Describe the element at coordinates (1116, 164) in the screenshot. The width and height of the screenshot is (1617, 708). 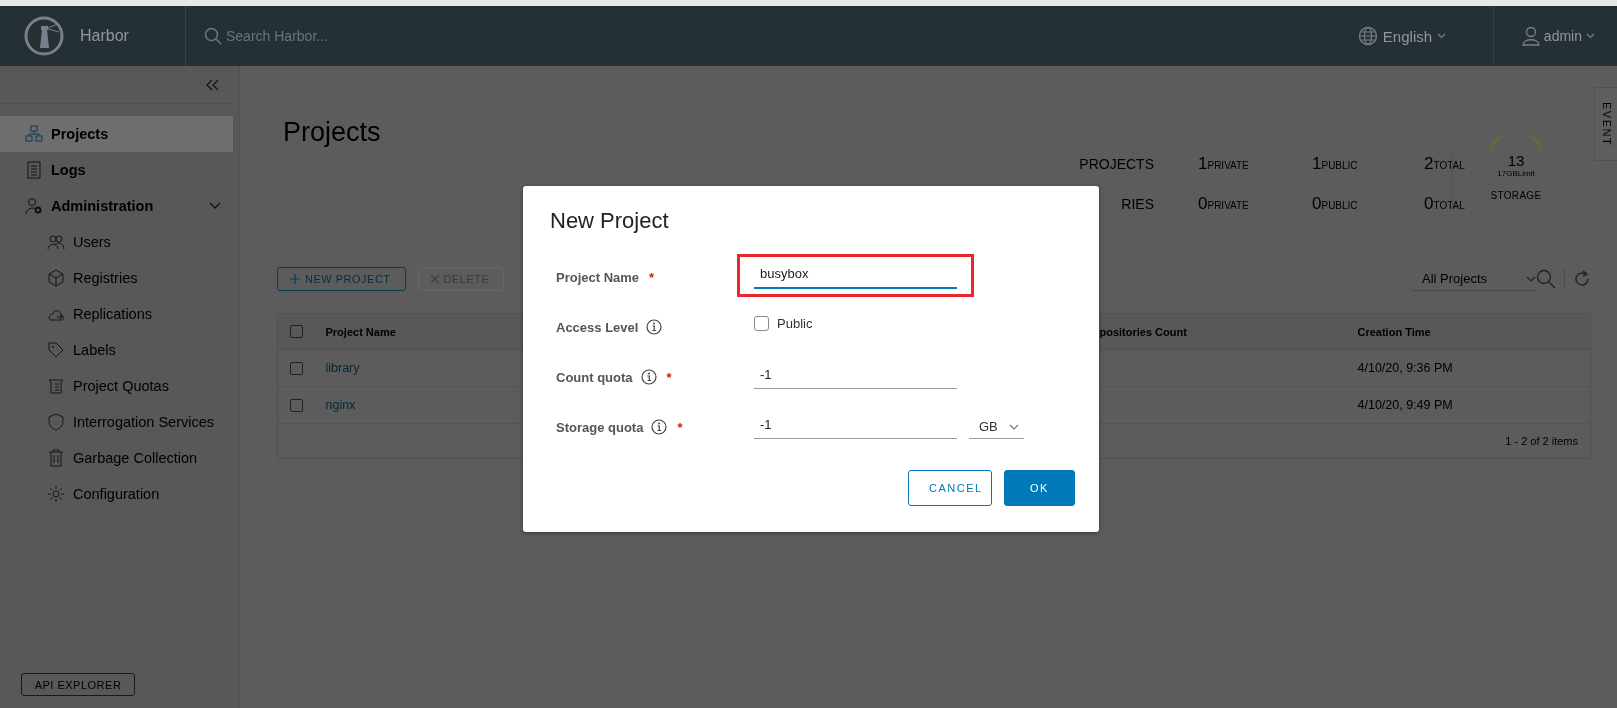
I see `stat-label: PROJECTS` at that location.